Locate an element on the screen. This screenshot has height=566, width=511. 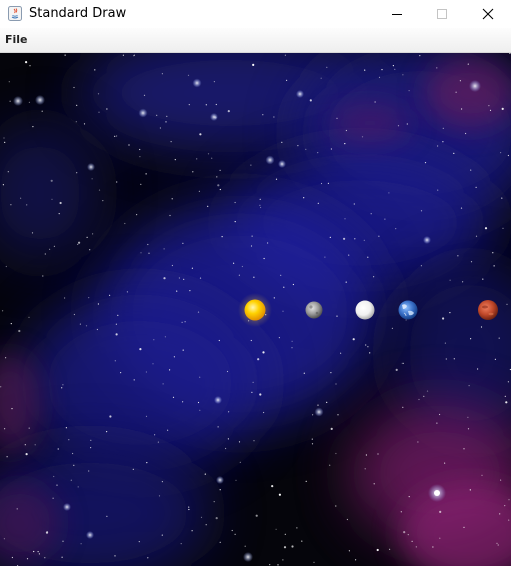
menu-file: File is located at coordinates (16, 39).